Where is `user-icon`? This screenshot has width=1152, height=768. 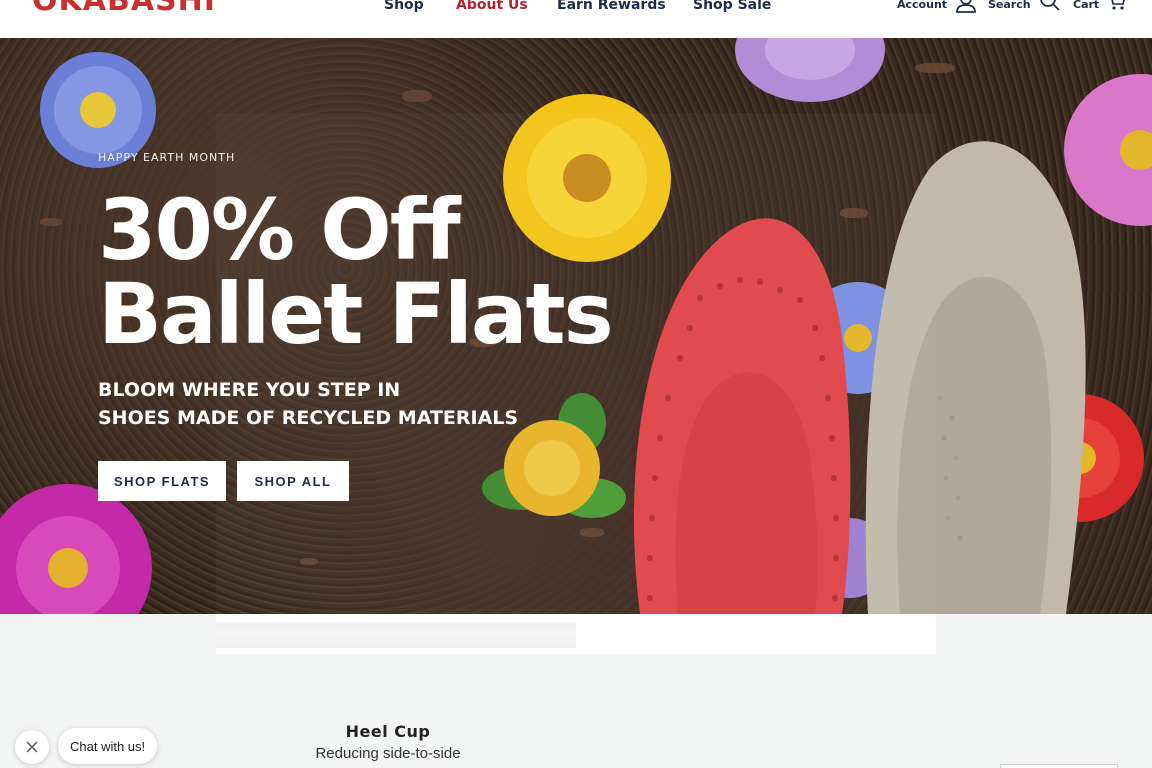 user-icon is located at coordinates (966, 7).